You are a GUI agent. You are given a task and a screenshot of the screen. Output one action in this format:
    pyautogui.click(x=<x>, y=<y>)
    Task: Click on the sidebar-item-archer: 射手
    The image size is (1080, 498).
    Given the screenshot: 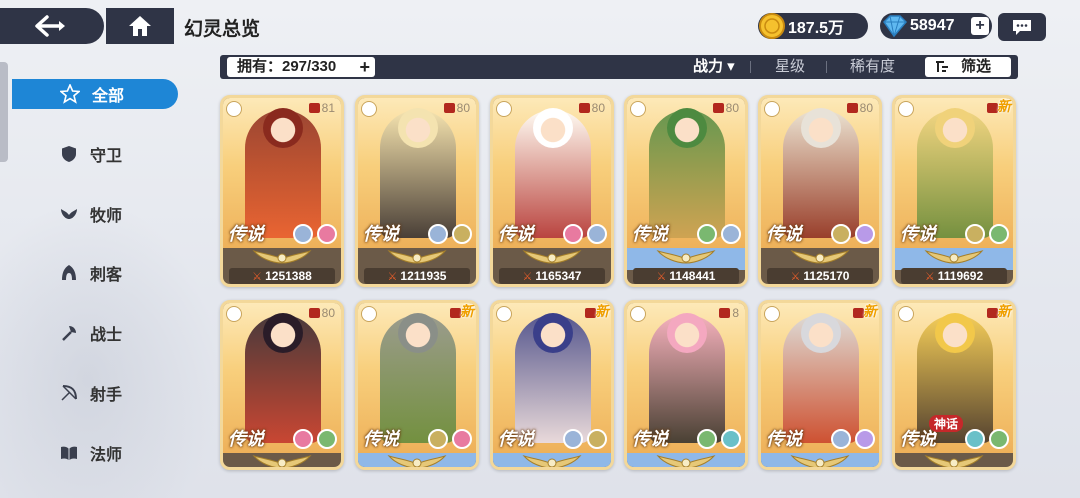 What is the action you would take?
    pyautogui.click(x=115, y=393)
    